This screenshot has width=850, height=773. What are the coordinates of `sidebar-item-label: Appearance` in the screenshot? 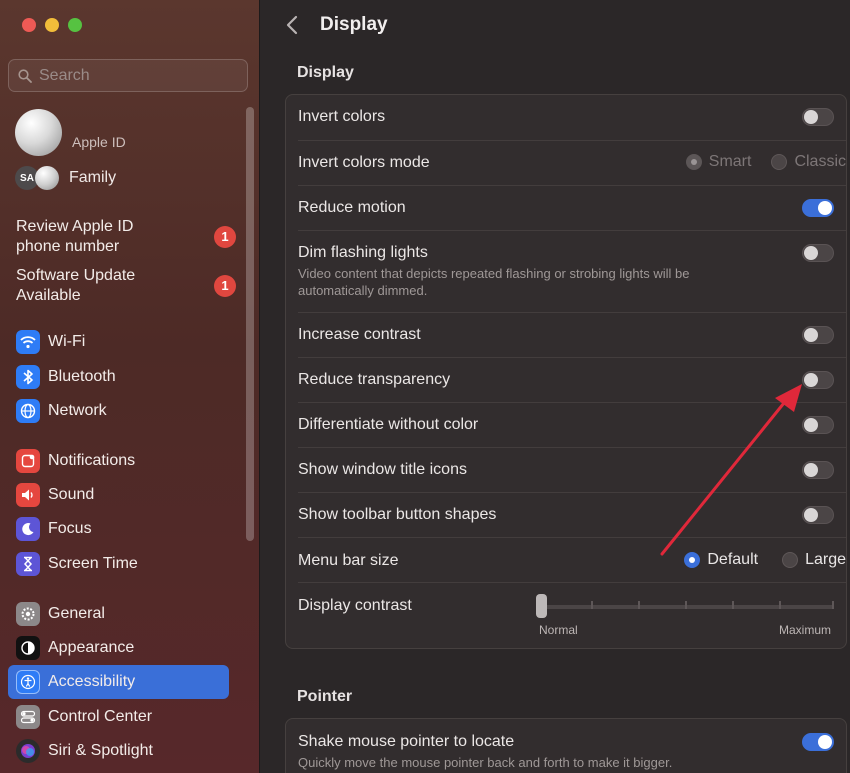 It's located at (91, 647).